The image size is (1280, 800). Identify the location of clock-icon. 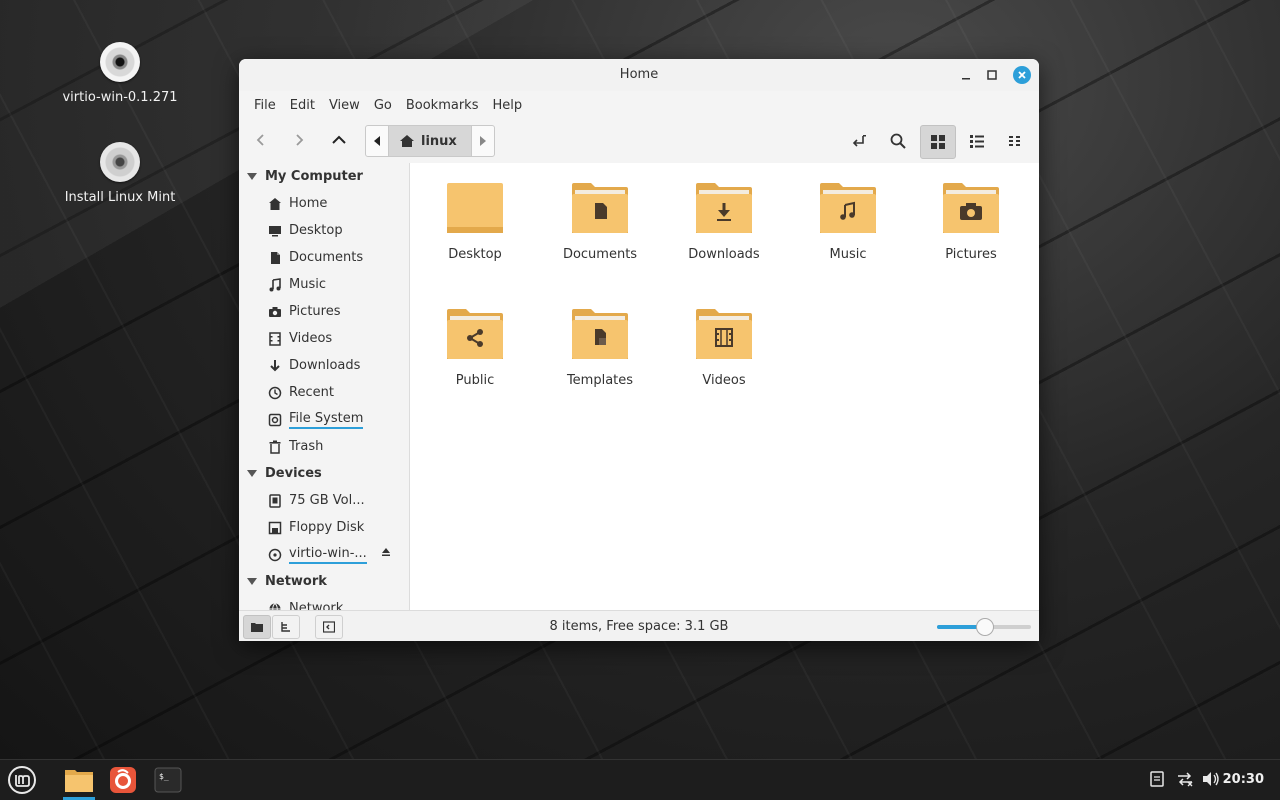
(275, 393).